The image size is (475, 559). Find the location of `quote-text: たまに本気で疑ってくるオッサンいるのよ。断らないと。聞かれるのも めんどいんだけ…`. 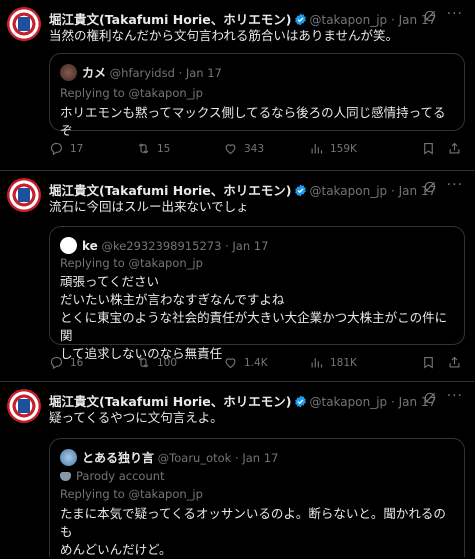

quote-text: たまに本気で疑ってくるオッサンいるのよ。断らないと。聞かれるのも めんどいんだけ… is located at coordinates (257, 532).